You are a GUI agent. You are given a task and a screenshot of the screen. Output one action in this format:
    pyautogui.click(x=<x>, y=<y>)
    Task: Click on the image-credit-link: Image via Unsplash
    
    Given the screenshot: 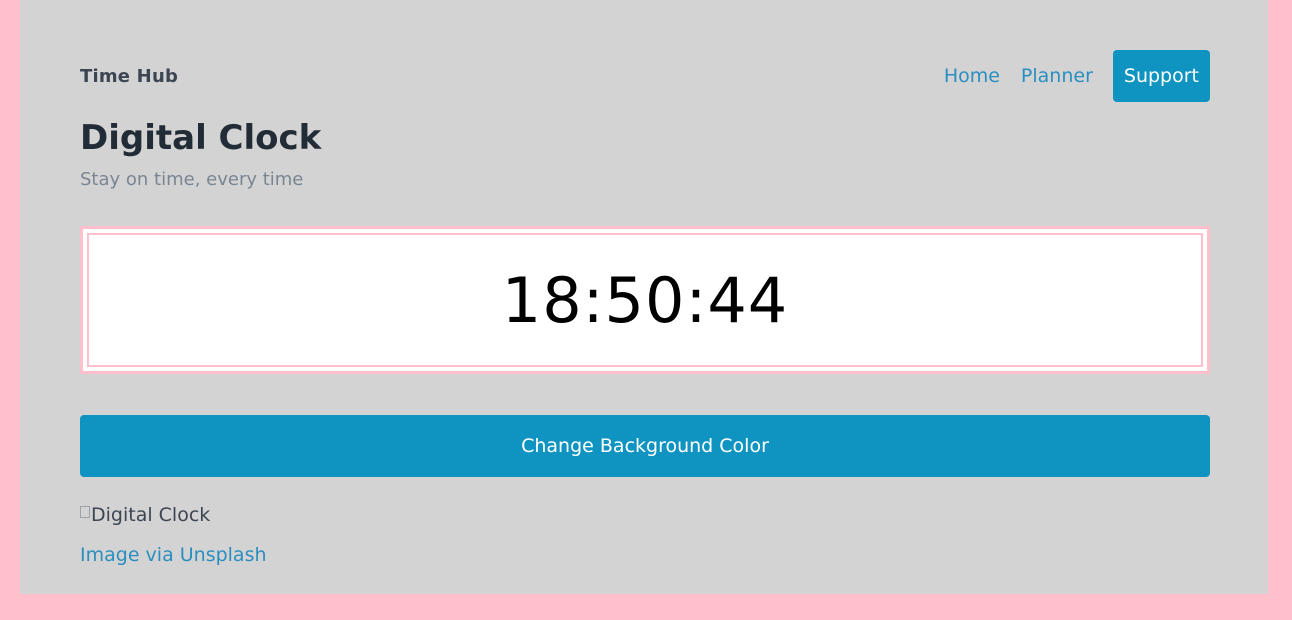 What is the action you would take?
    pyautogui.click(x=173, y=555)
    